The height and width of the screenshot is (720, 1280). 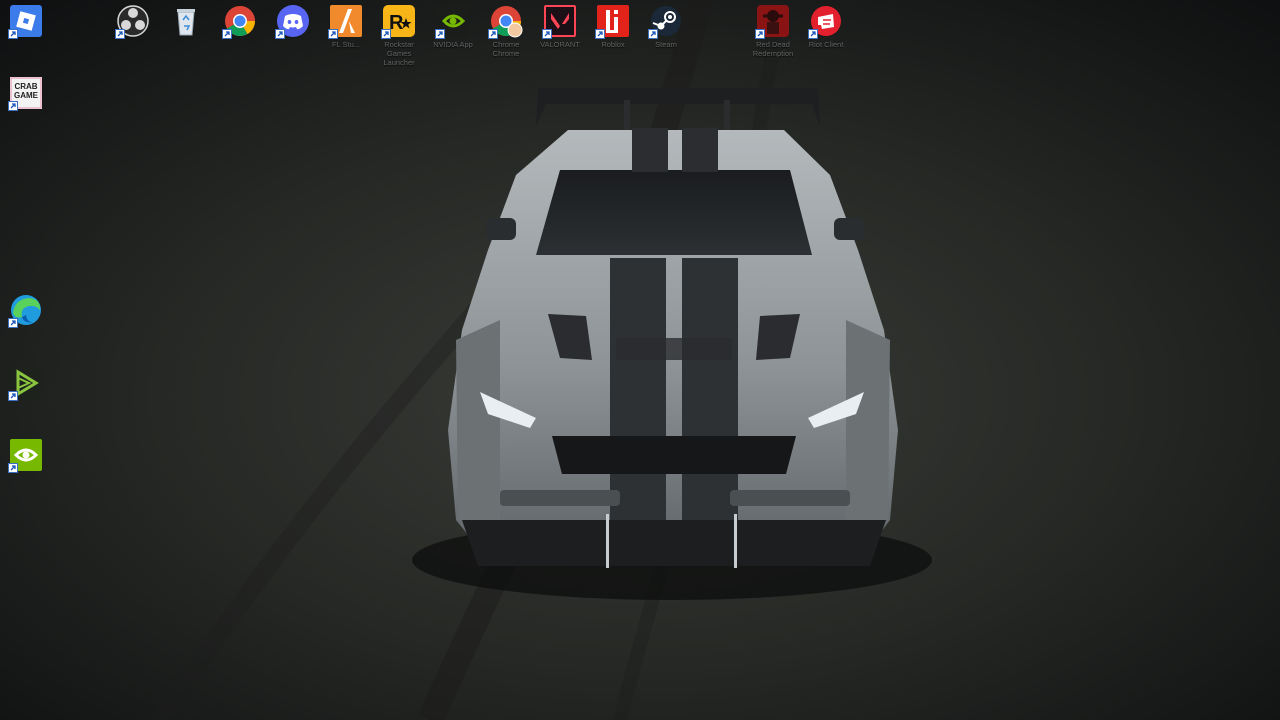 What do you see at coordinates (773, 49) in the screenshot?
I see `icon-label: Red Dead Redemption` at bounding box center [773, 49].